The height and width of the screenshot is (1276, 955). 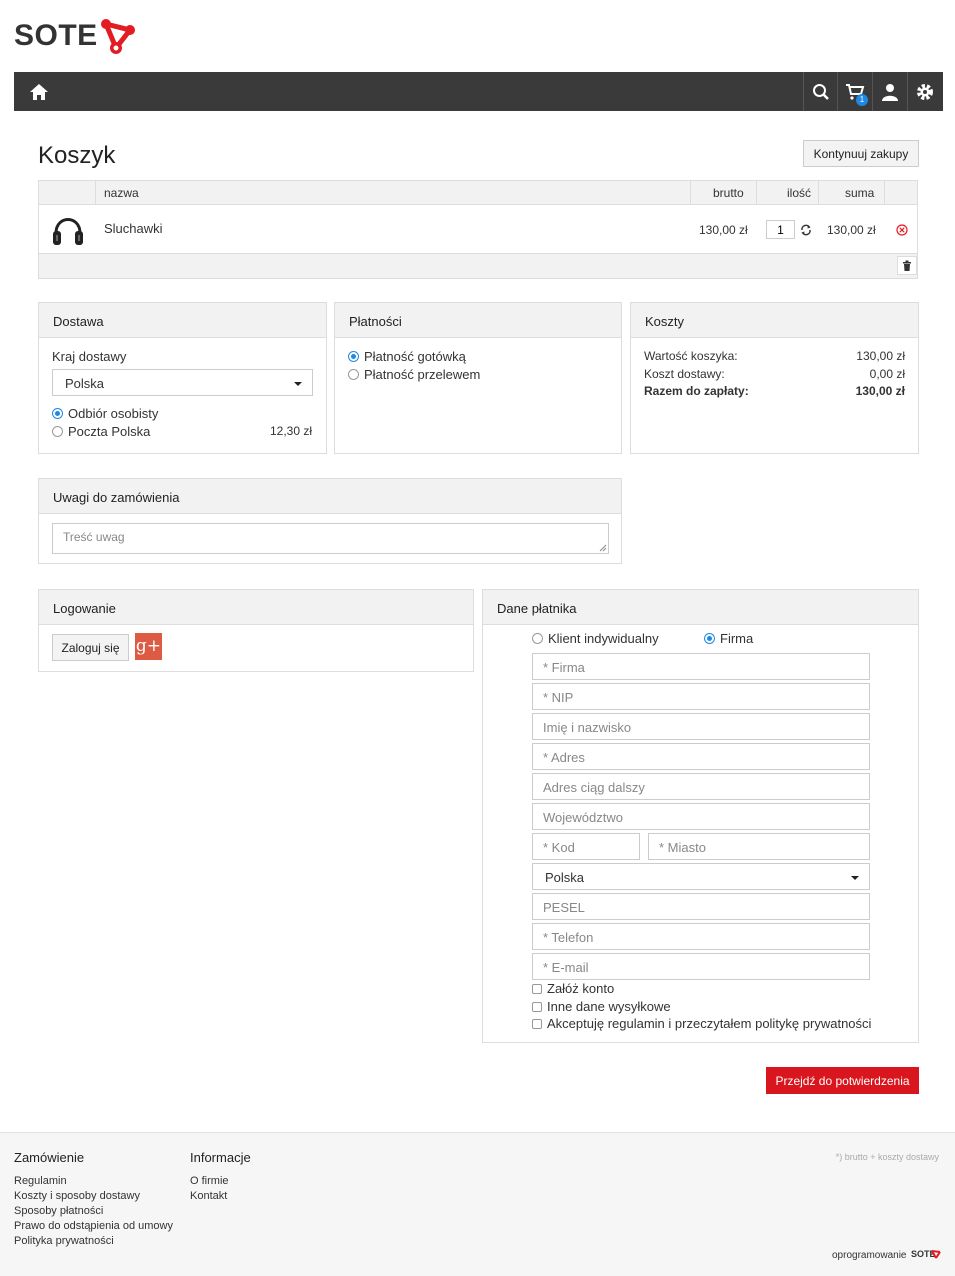 What do you see at coordinates (478, 193) in the screenshot?
I see `cart-table-header: nazwa brutto ilość suma` at bounding box center [478, 193].